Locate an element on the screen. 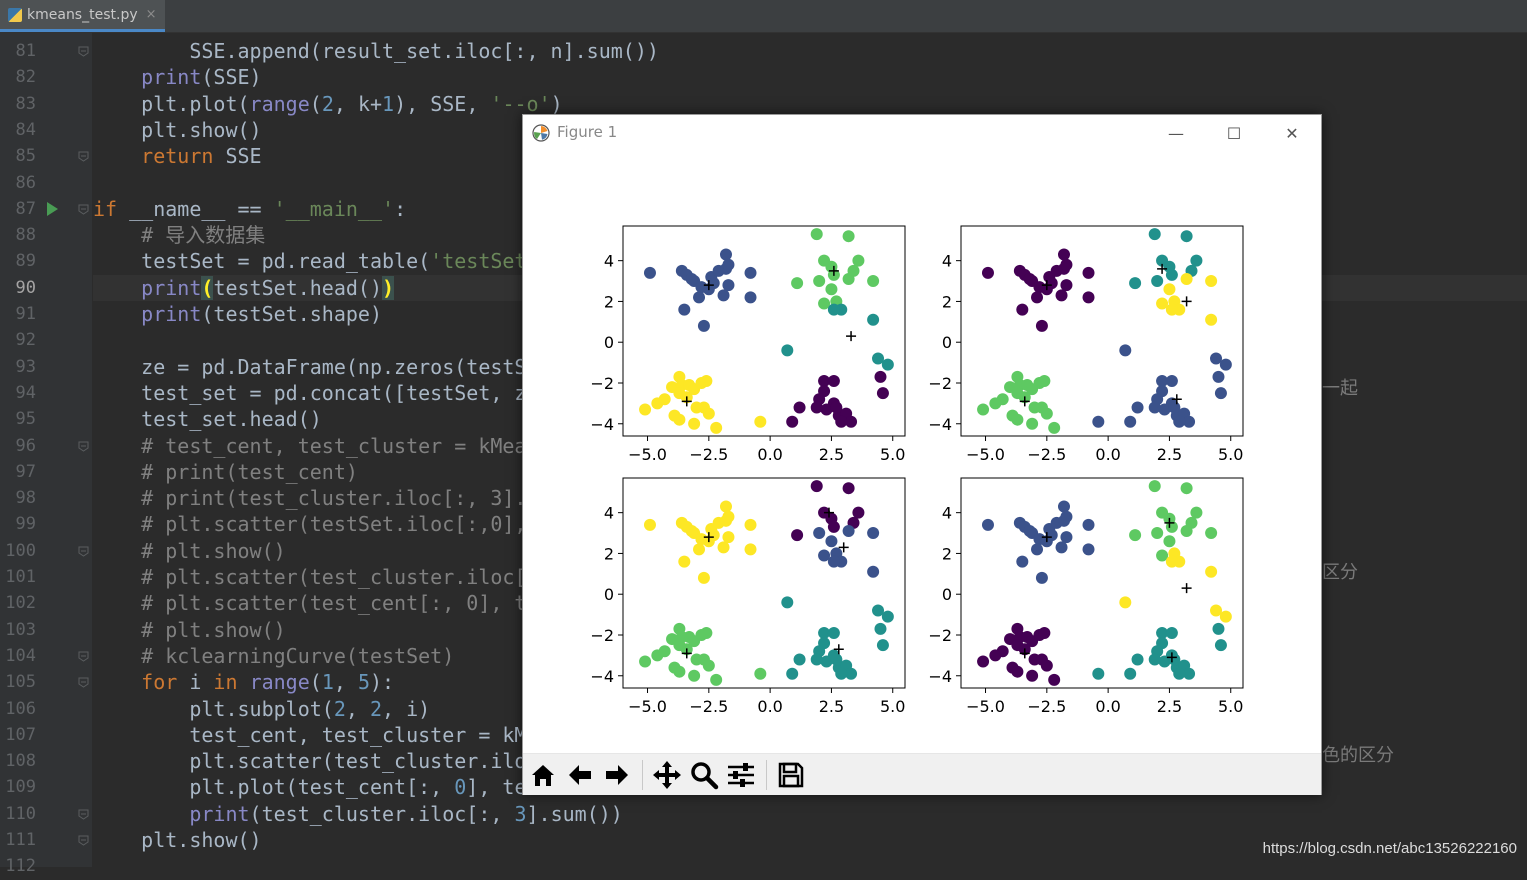 The width and height of the screenshot is (1527, 880). floppy-disk-icon is located at coordinates (791, 774).